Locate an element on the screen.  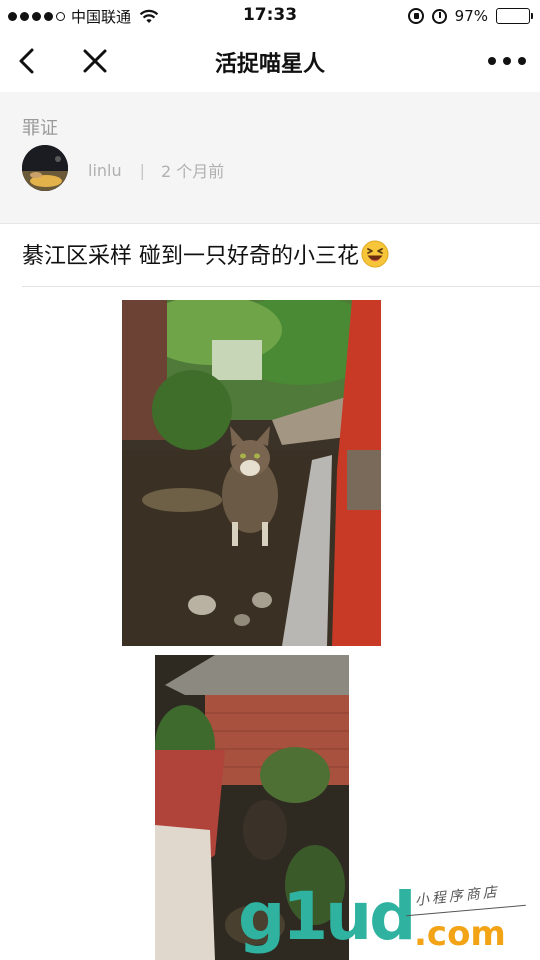
title-divider is located at coordinates (281, 286).